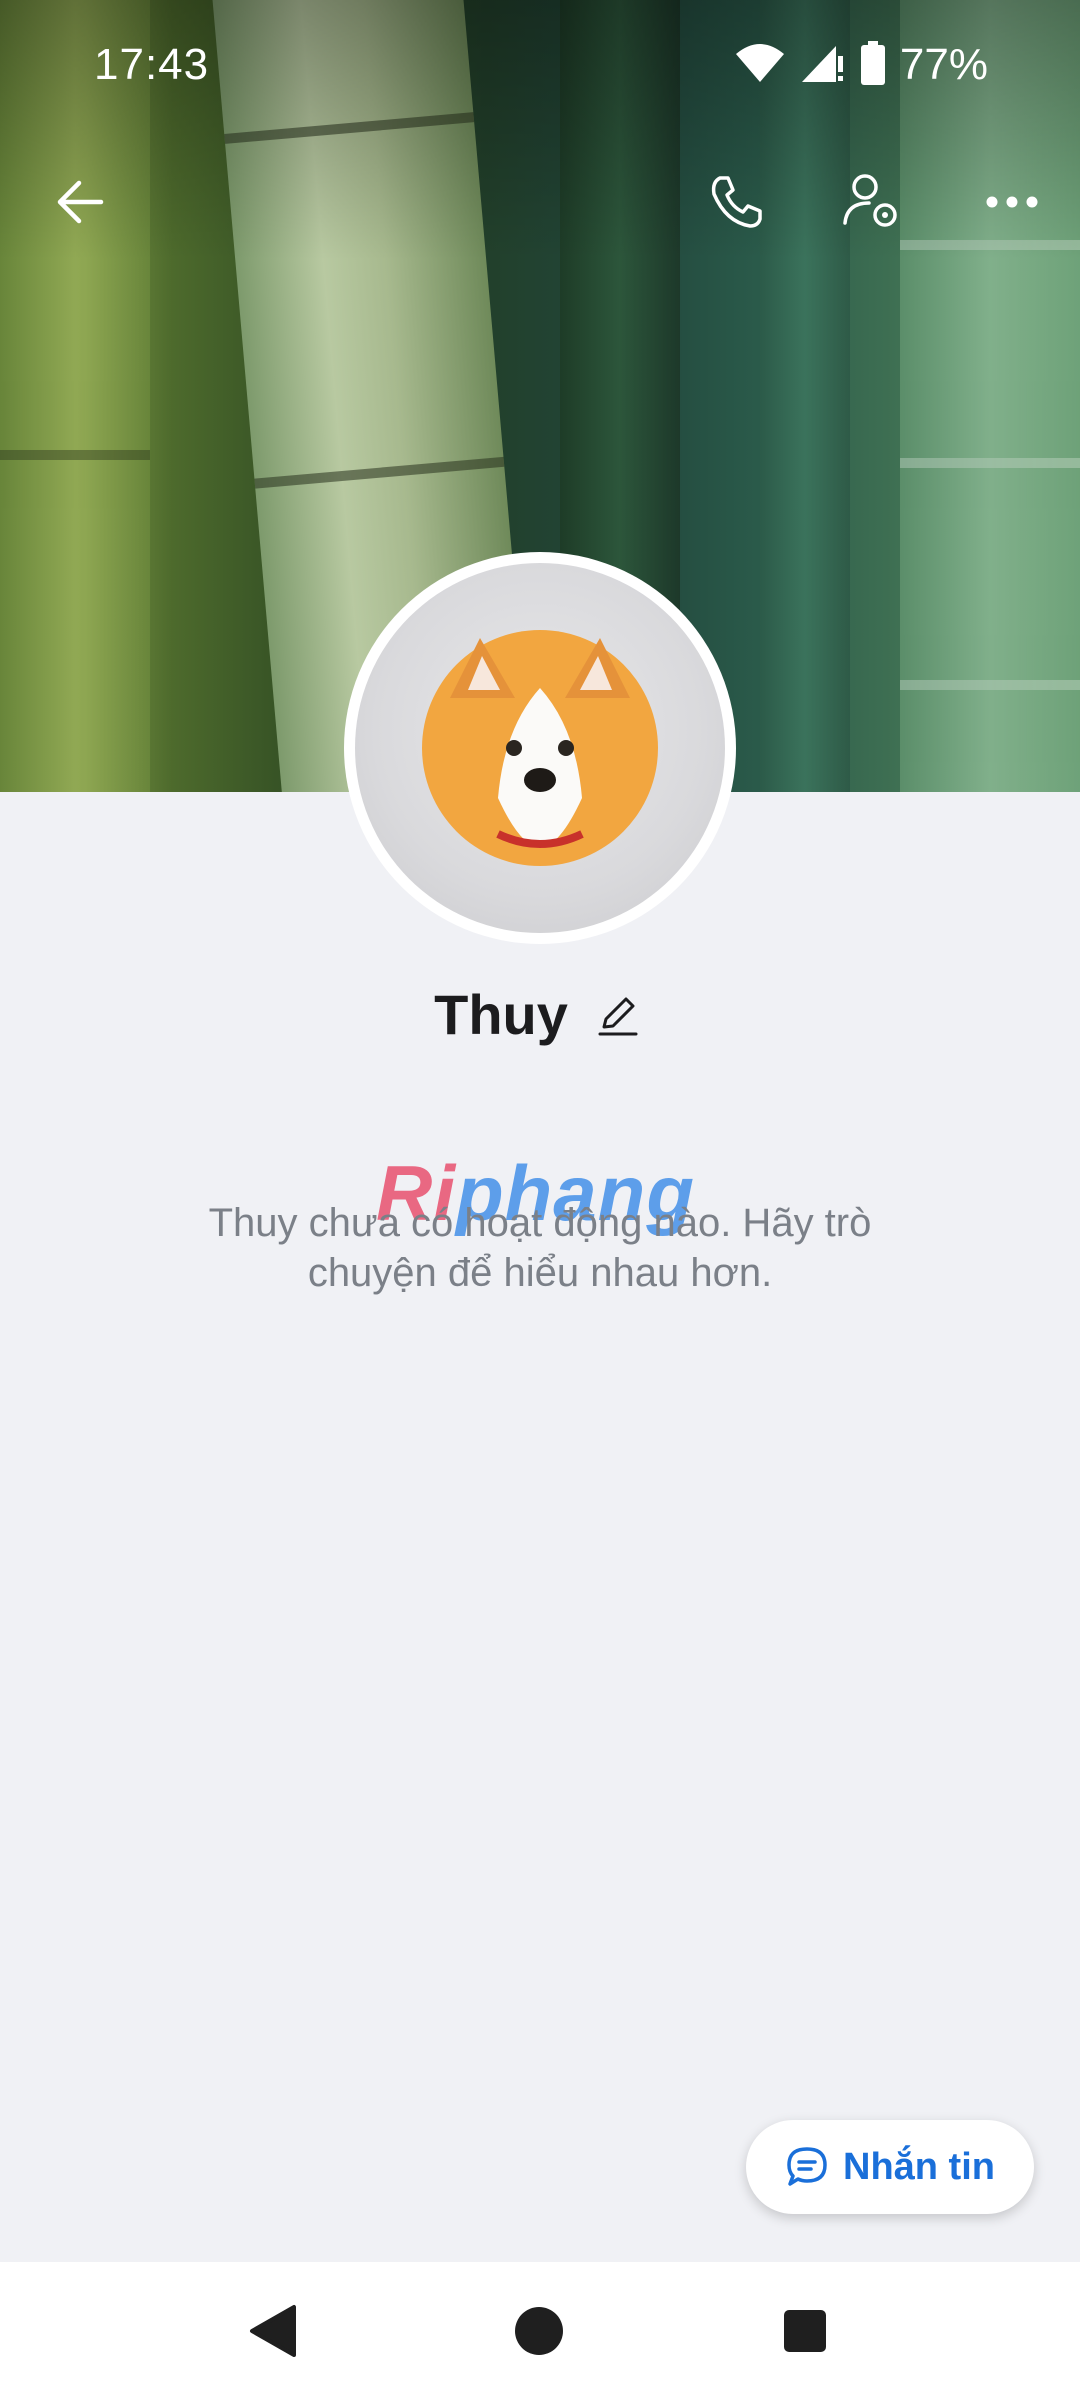  What do you see at coordinates (807, 2166) in the screenshot?
I see `chat-bubble-icon` at bounding box center [807, 2166].